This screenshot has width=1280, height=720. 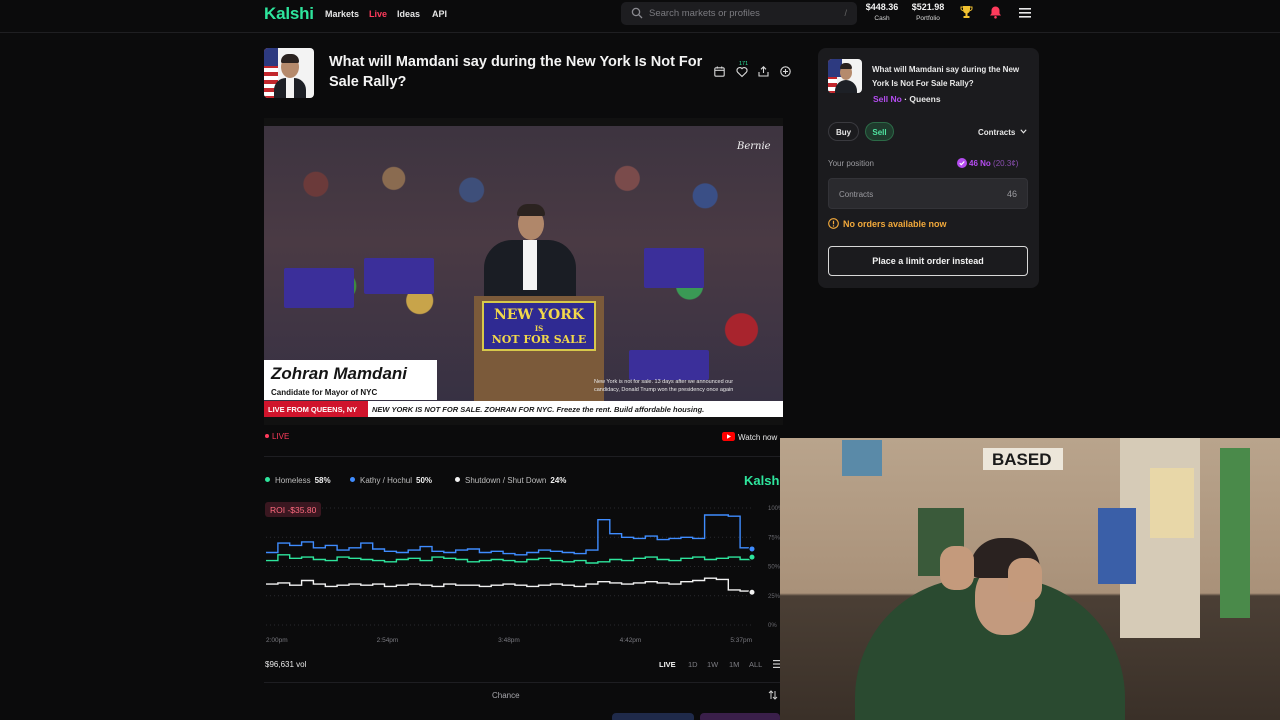 What do you see at coordinates (962, 163) in the screenshot?
I see `check-circle-icon` at bounding box center [962, 163].